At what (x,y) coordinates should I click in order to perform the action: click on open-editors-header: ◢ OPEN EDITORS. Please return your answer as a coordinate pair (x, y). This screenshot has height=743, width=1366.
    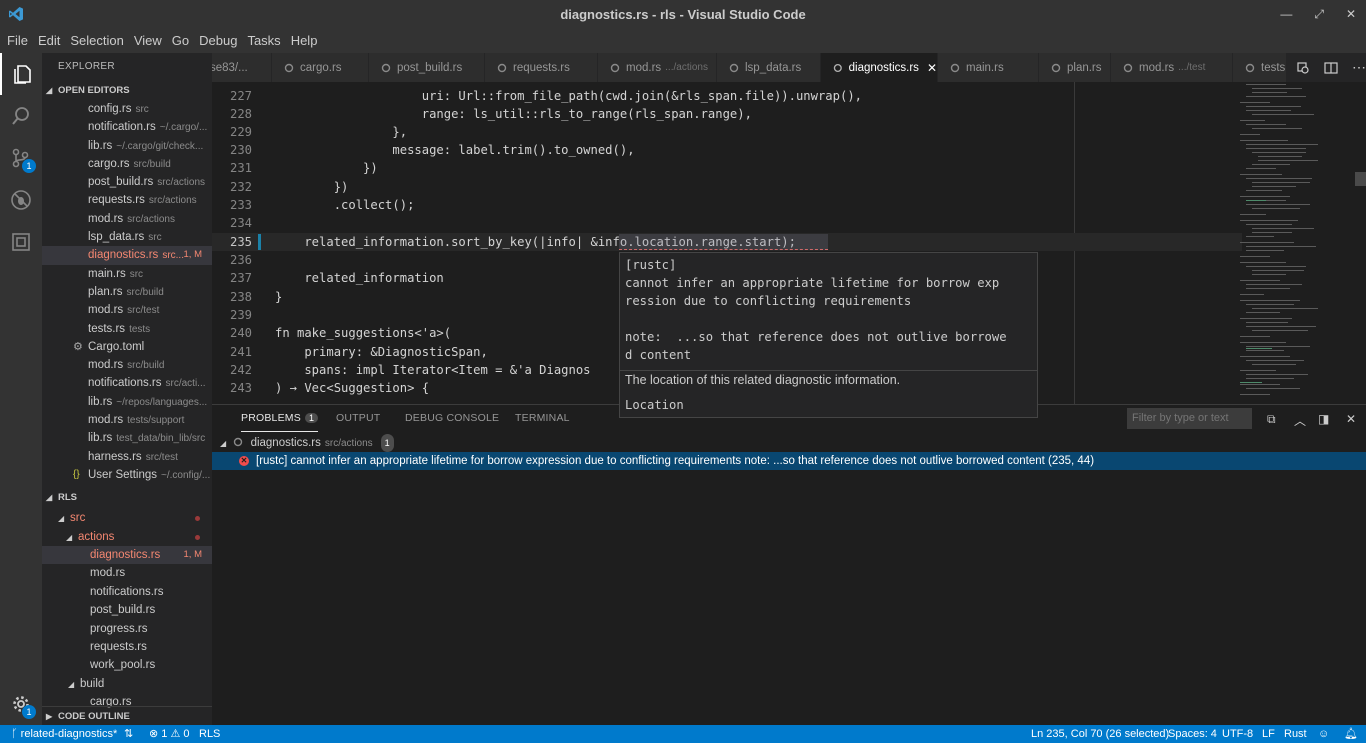
    Looking at the image, I should click on (127, 90).